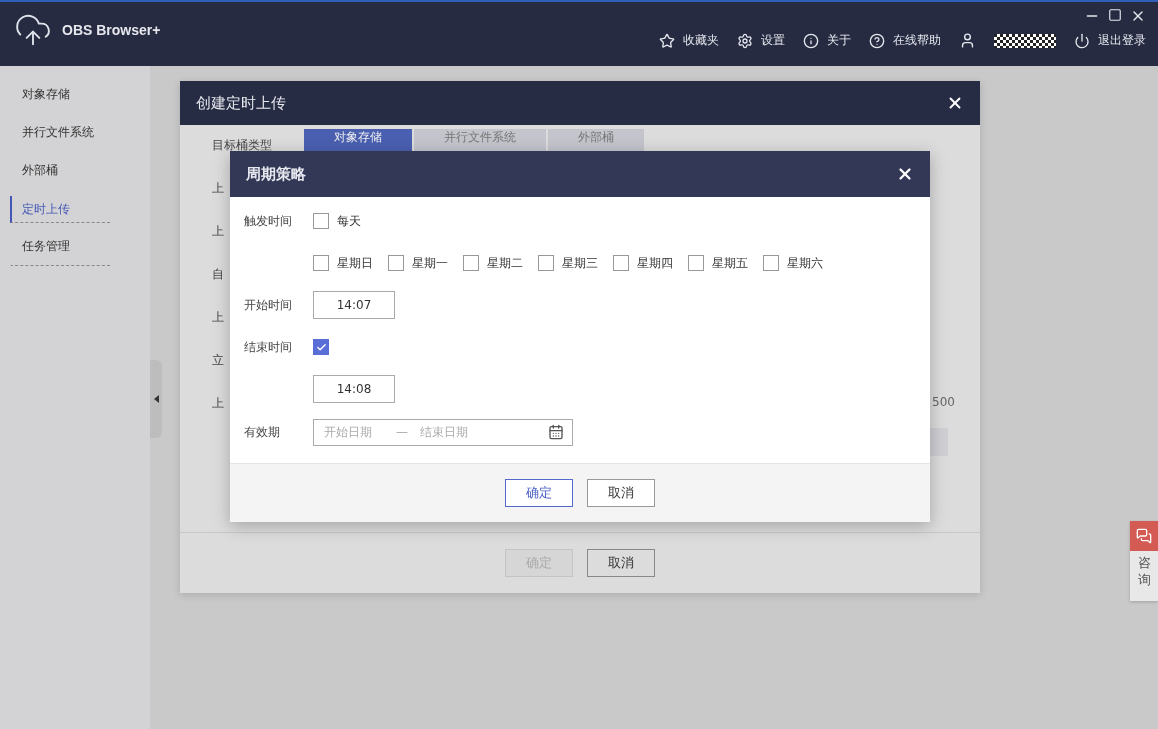 The height and width of the screenshot is (729, 1158). Describe the element at coordinates (505, 263) in the screenshot. I see `checkbox-label: 星期二` at that location.